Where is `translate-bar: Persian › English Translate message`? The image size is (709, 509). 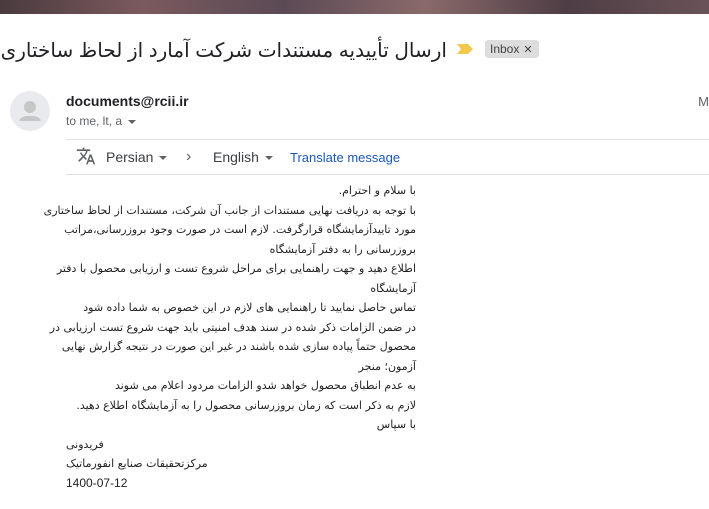 translate-bar: Persian › English Translate message is located at coordinates (387, 157).